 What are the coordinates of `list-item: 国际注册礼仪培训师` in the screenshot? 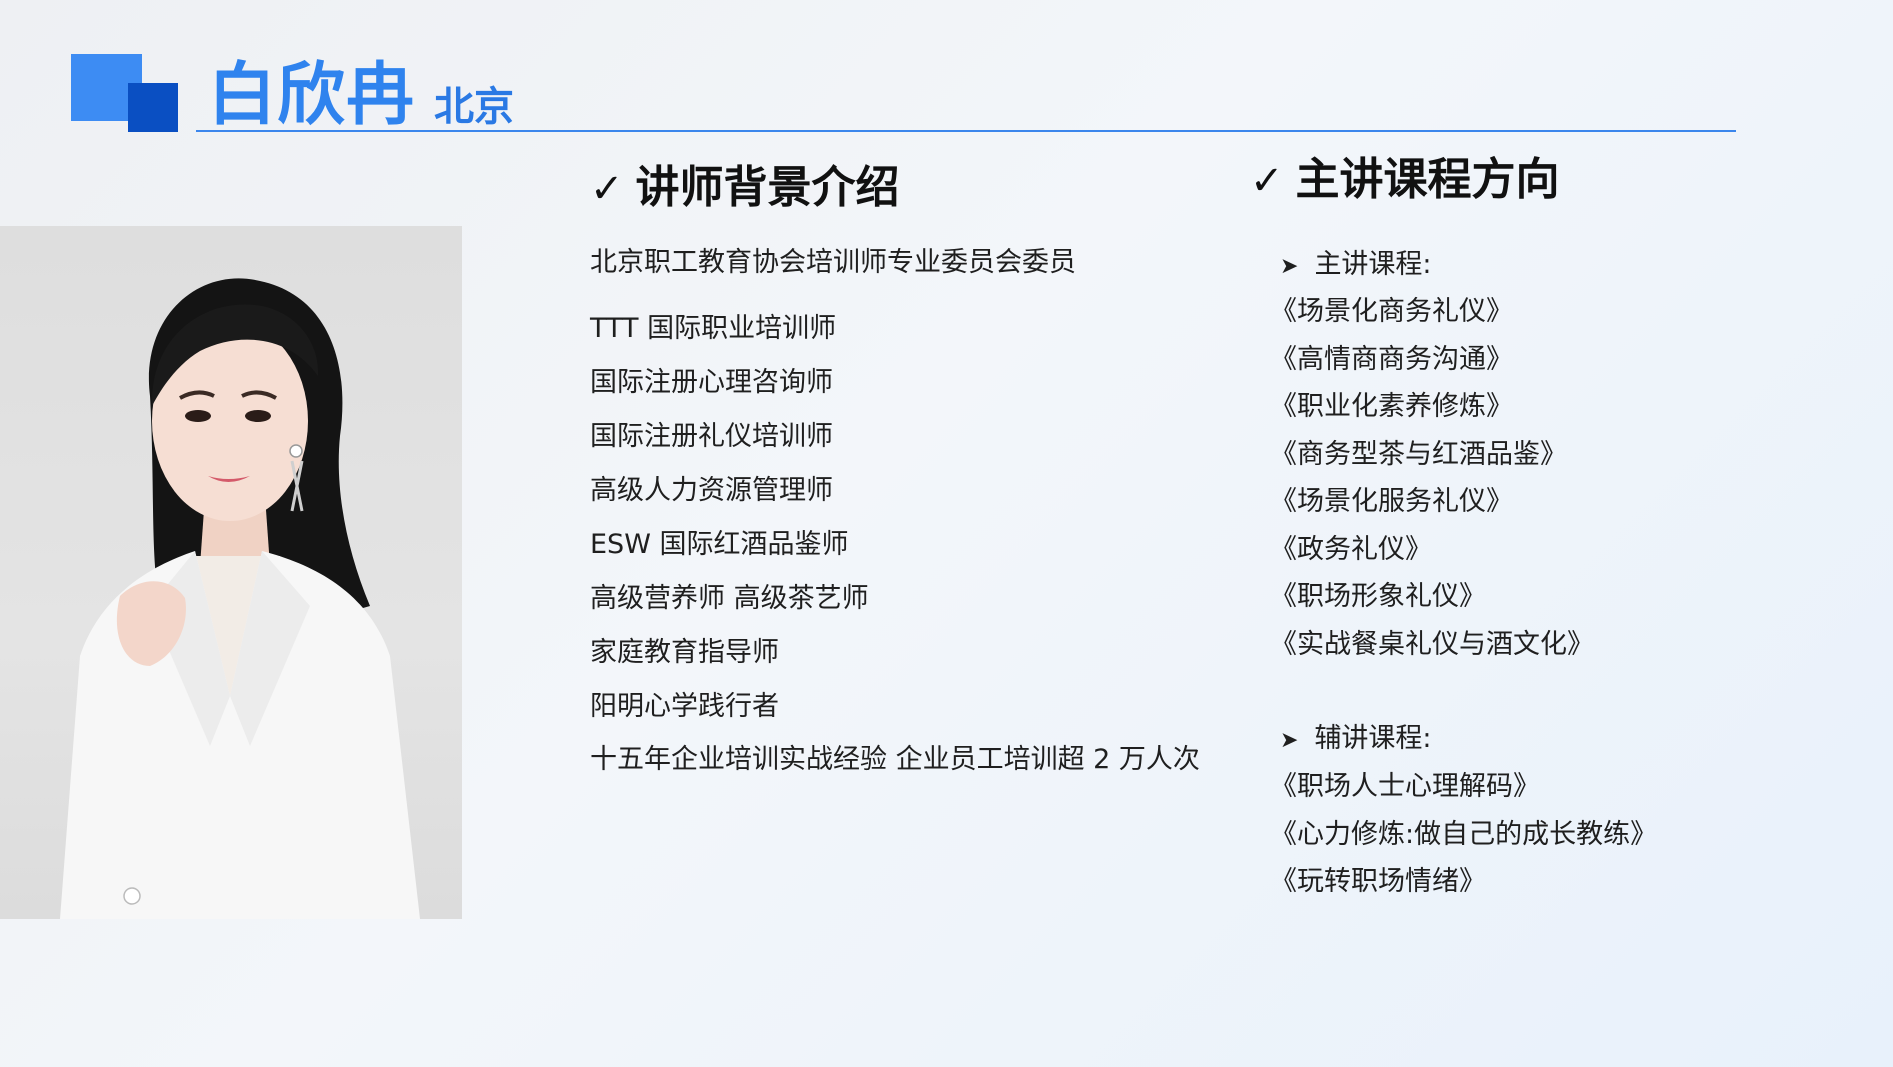 It's located at (711, 436).